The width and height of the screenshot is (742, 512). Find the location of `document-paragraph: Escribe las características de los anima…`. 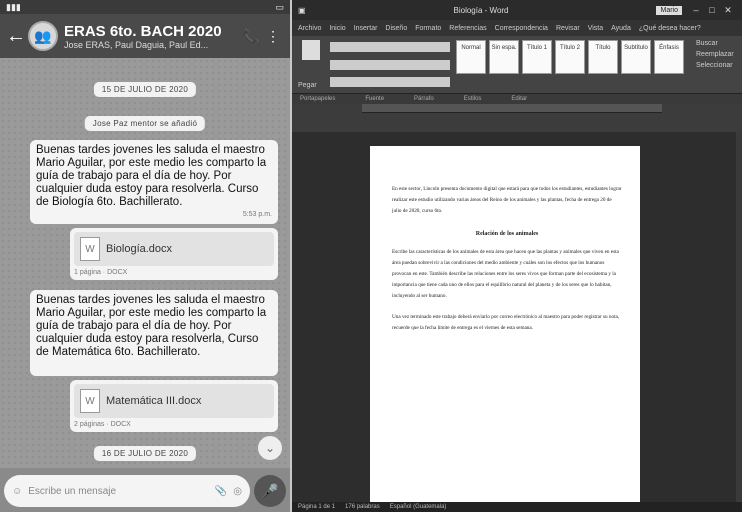

document-paragraph: Escribe las características de los anima… is located at coordinates (505, 274).